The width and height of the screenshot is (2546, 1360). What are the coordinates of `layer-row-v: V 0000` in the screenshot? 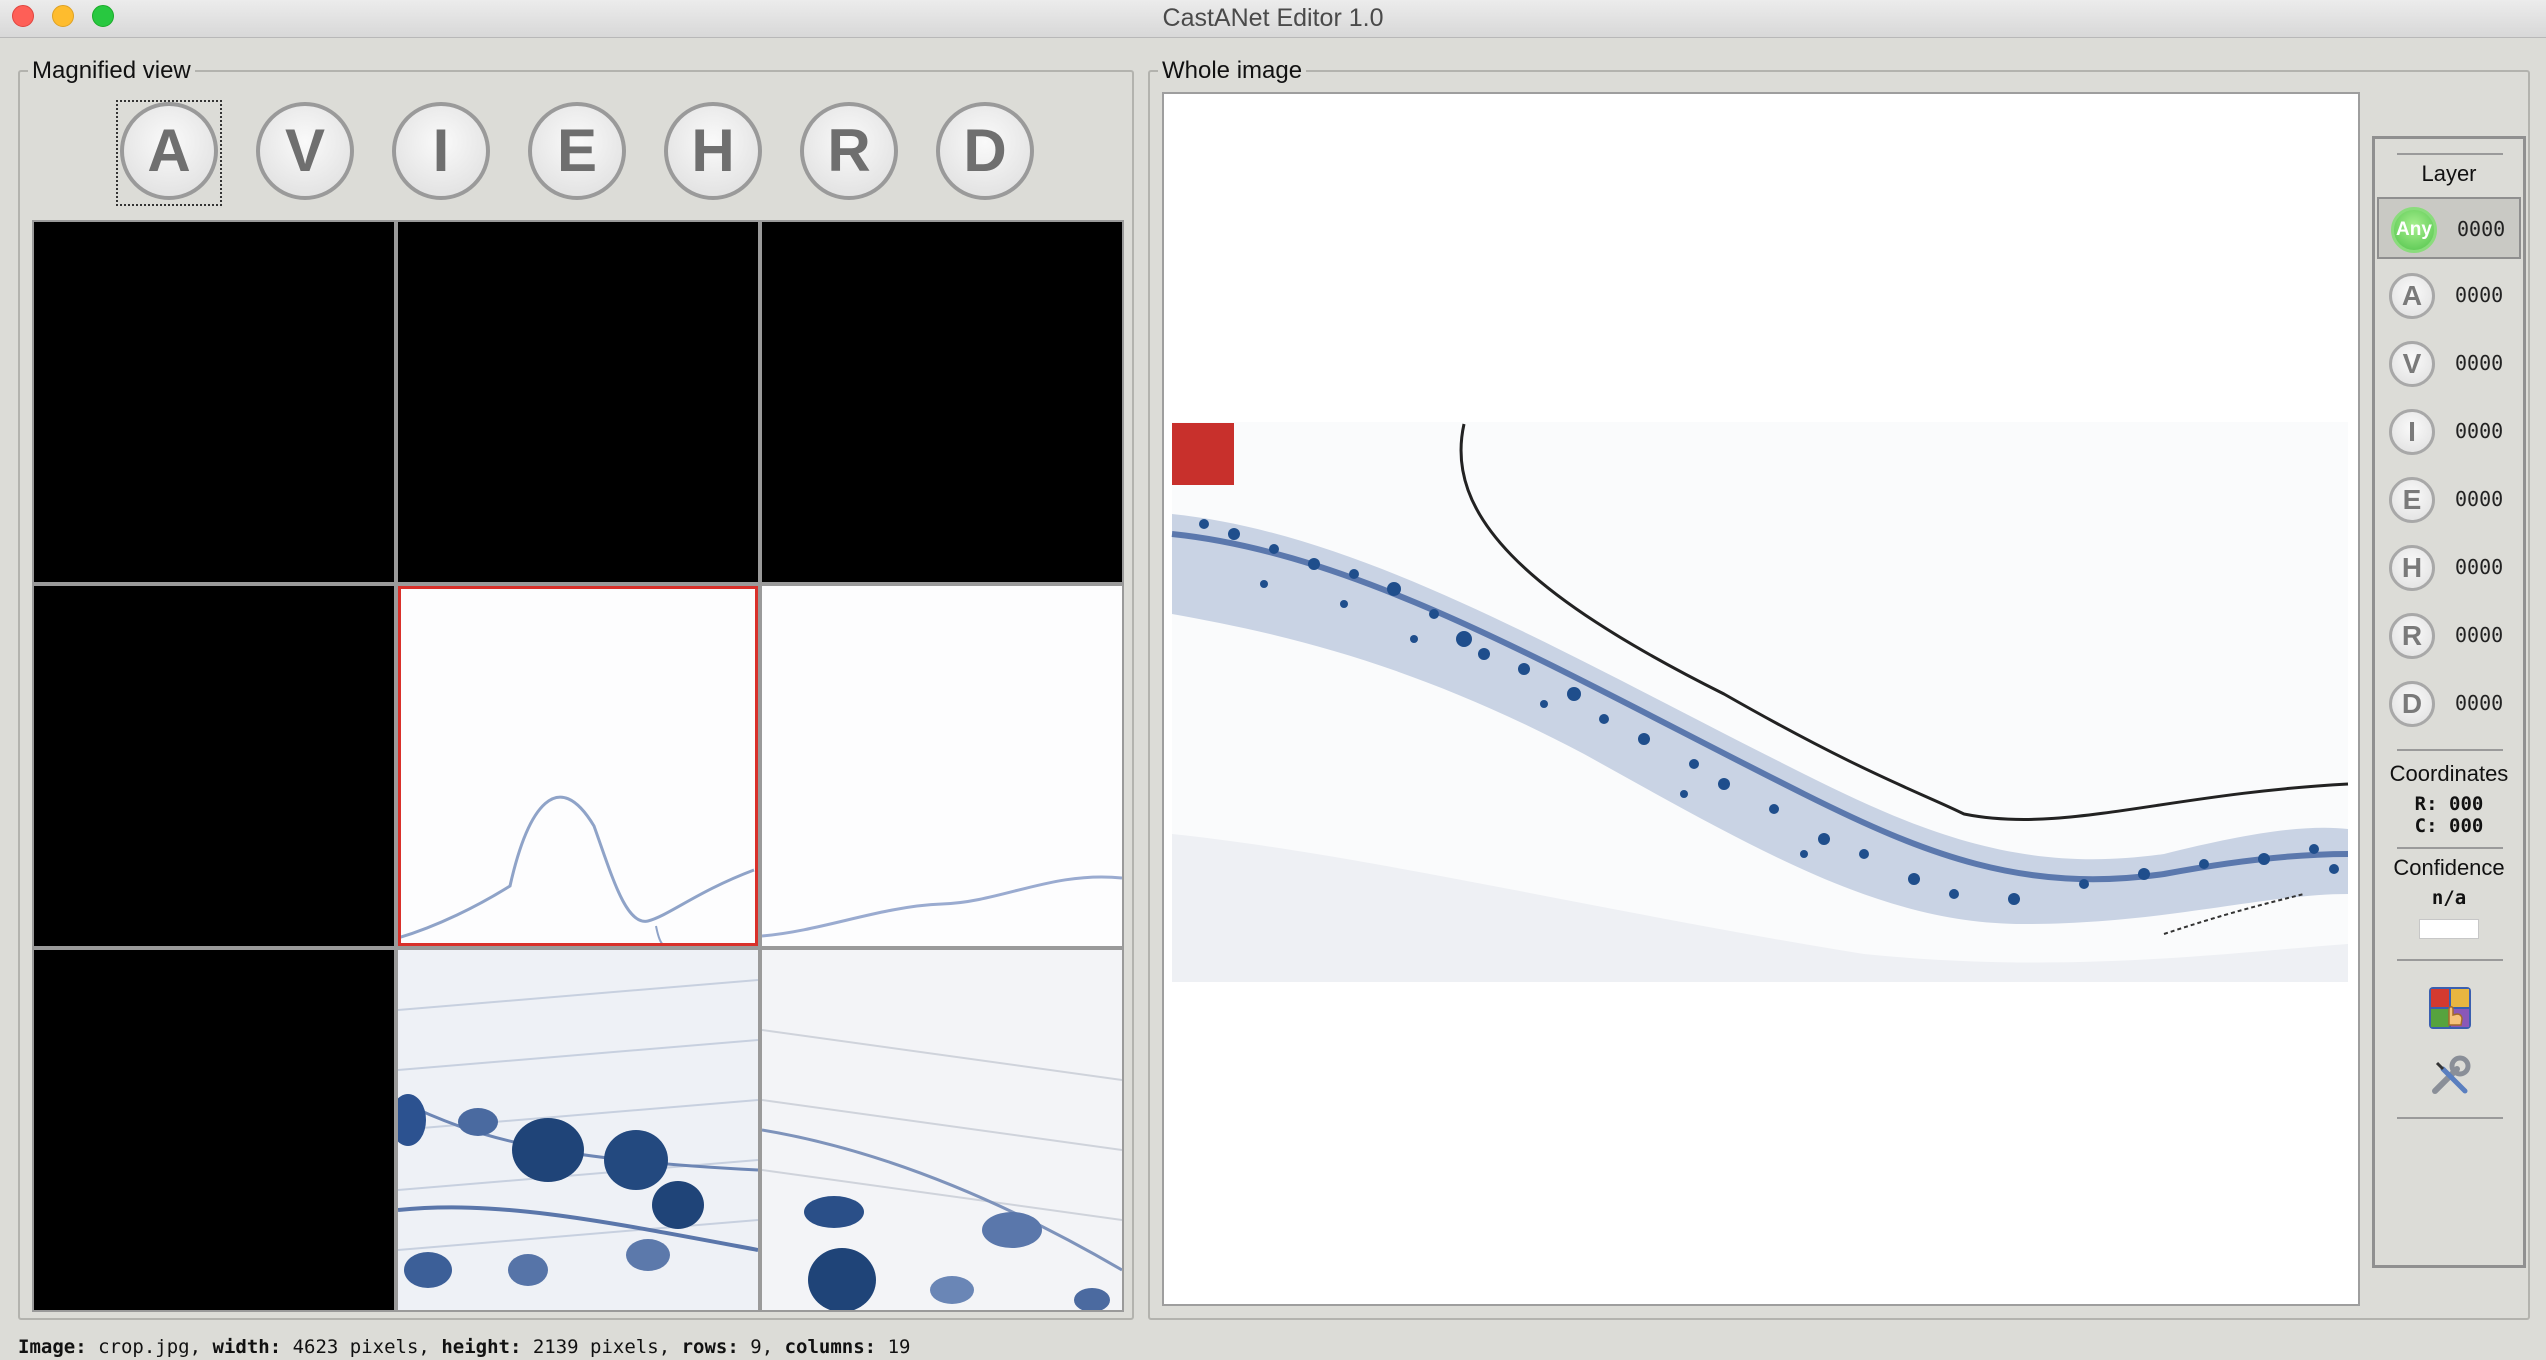 It's located at (2449, 364).